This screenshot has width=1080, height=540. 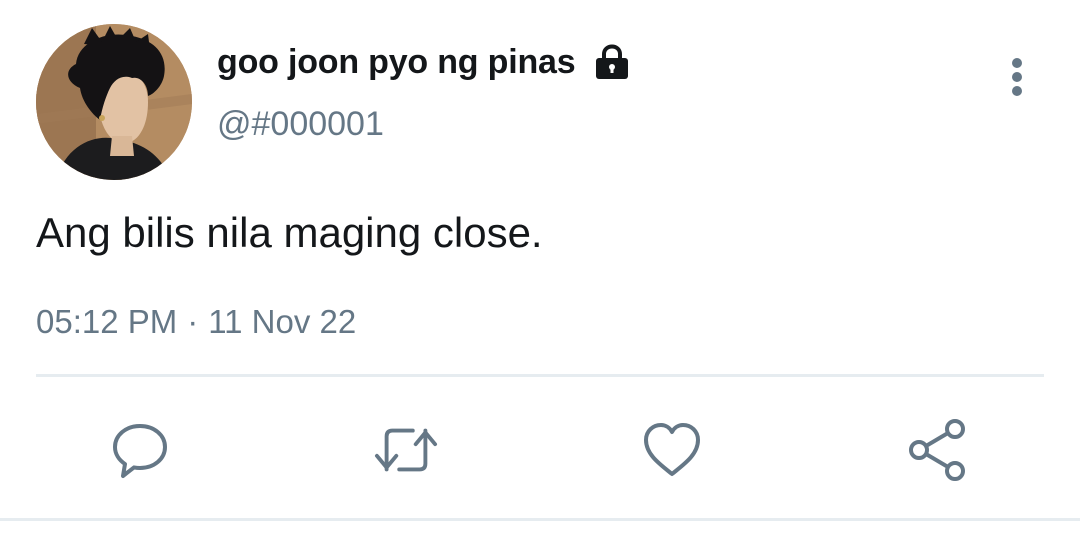 I want to click on display-name-row: goo joon pyo ng pinas, so click(x=424, y=62).